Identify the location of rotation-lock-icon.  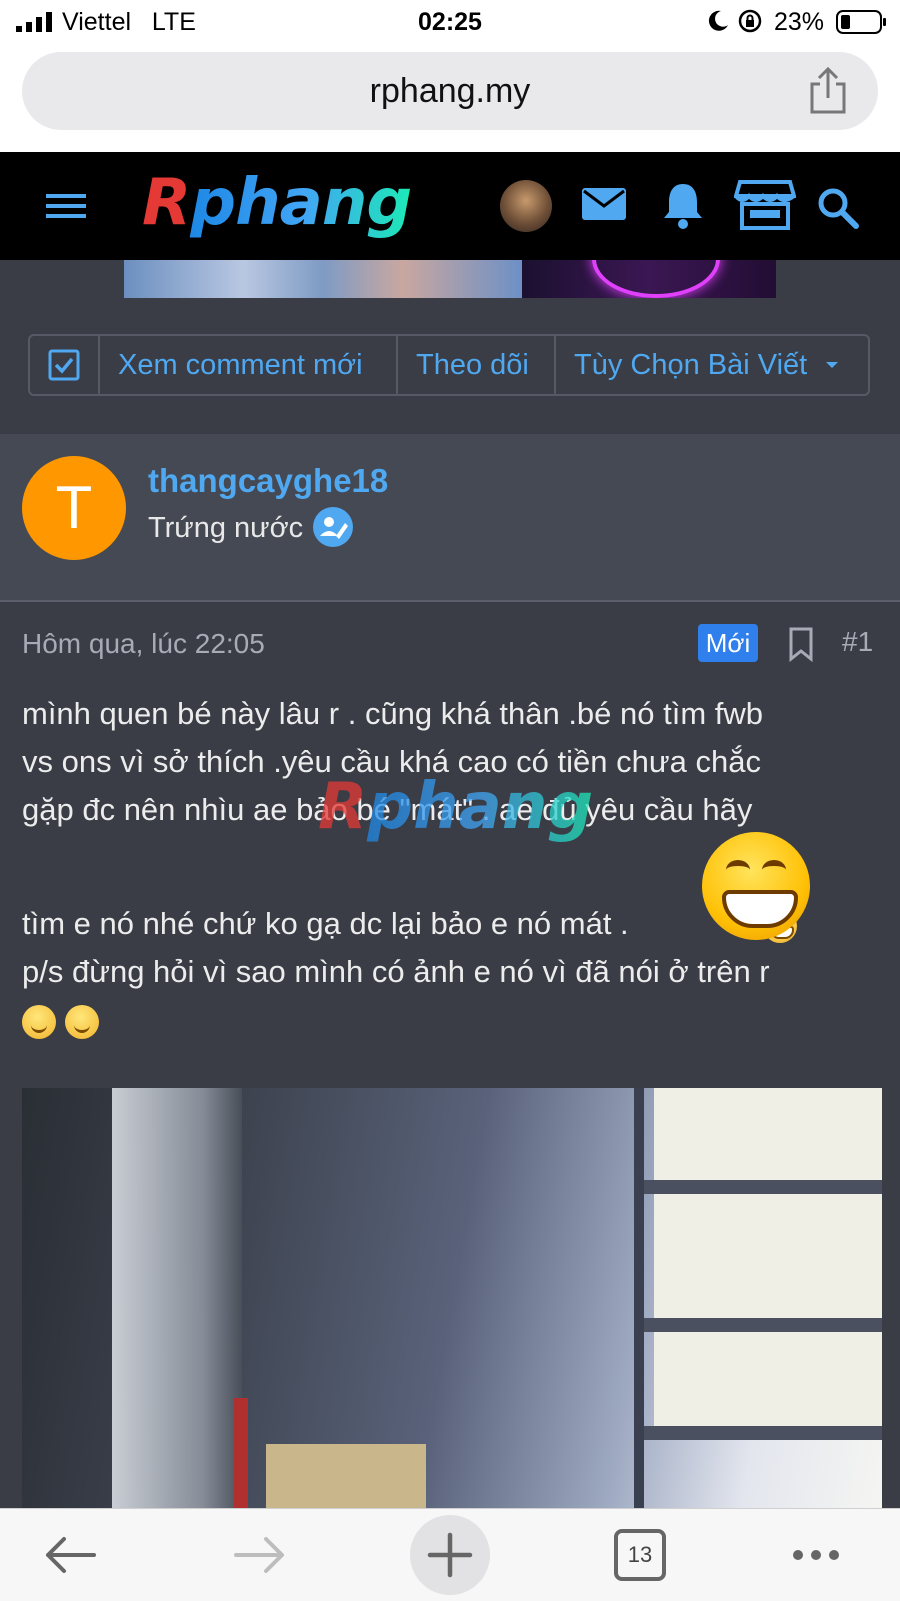
(750, 21).